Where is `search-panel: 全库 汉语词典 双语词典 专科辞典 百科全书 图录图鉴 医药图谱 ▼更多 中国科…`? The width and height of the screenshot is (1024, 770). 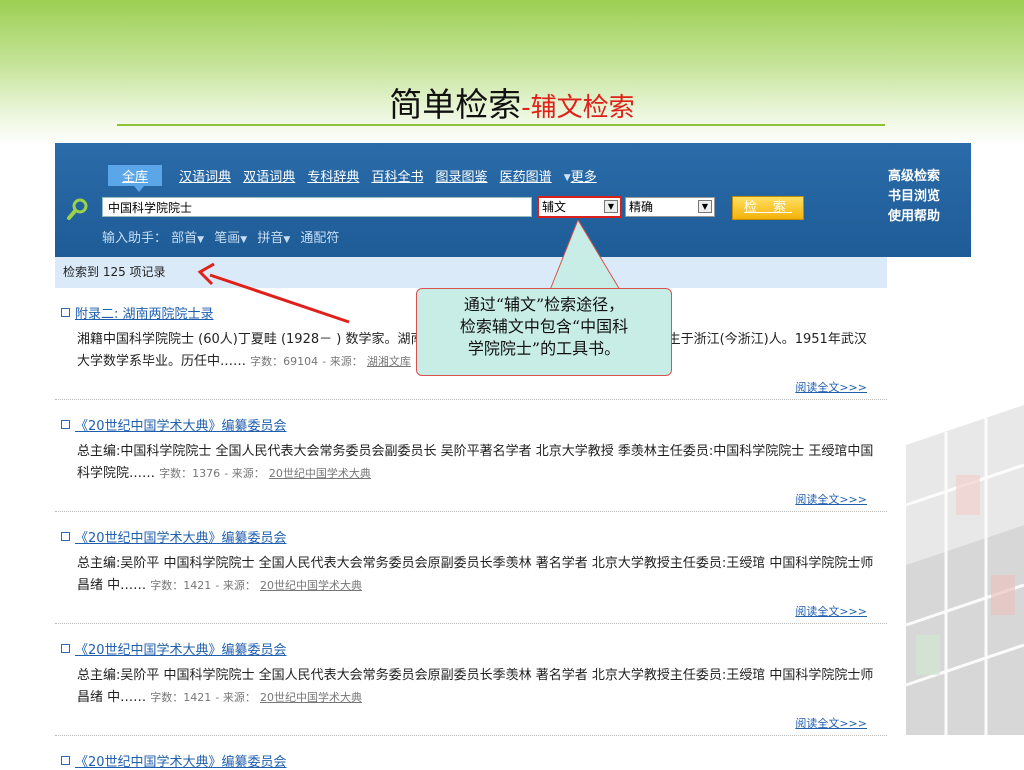 search-panel: 全库 汉语词典 双语词典 专科辞典 百科全书 图录图鉴 医药图谱 ▼更多 中国科… is located at coordinates (513, 200).